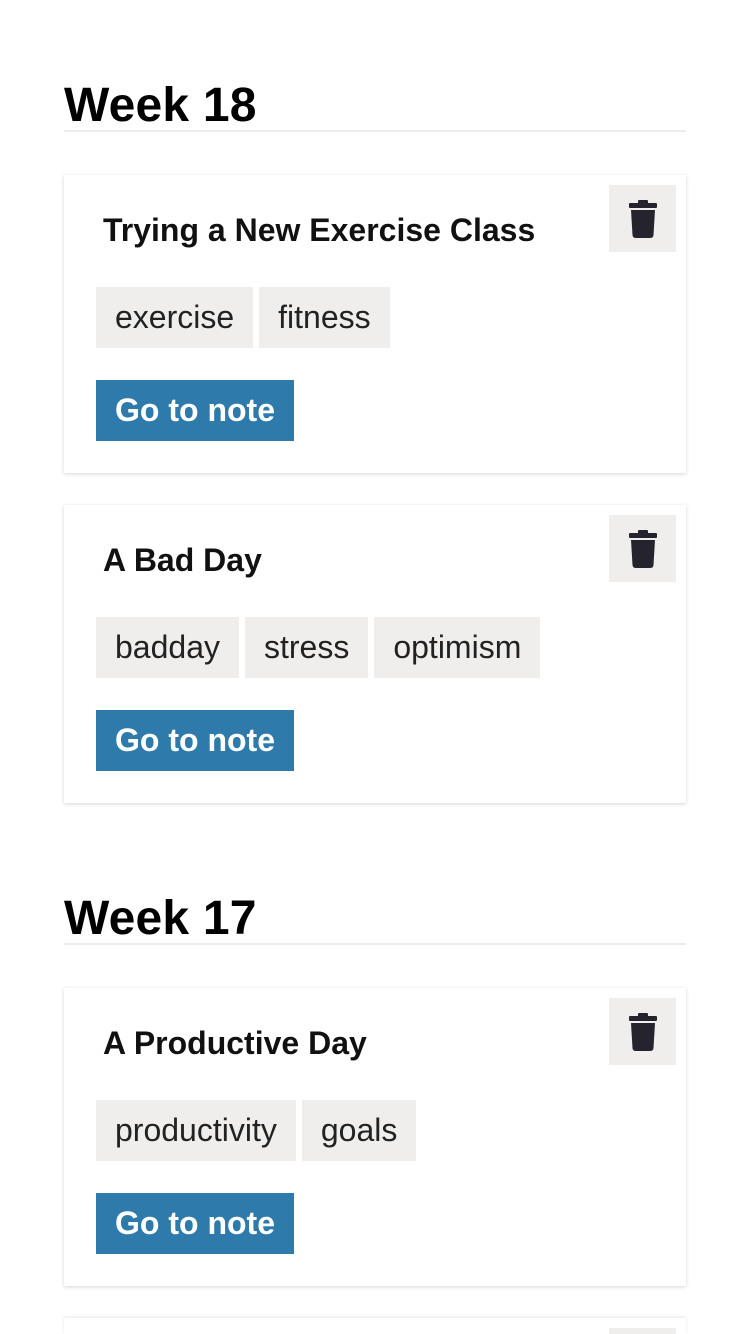 The image size is (750, 1334). I want to click on note-title: Trying a New Exercise Class, so click(319, 230).